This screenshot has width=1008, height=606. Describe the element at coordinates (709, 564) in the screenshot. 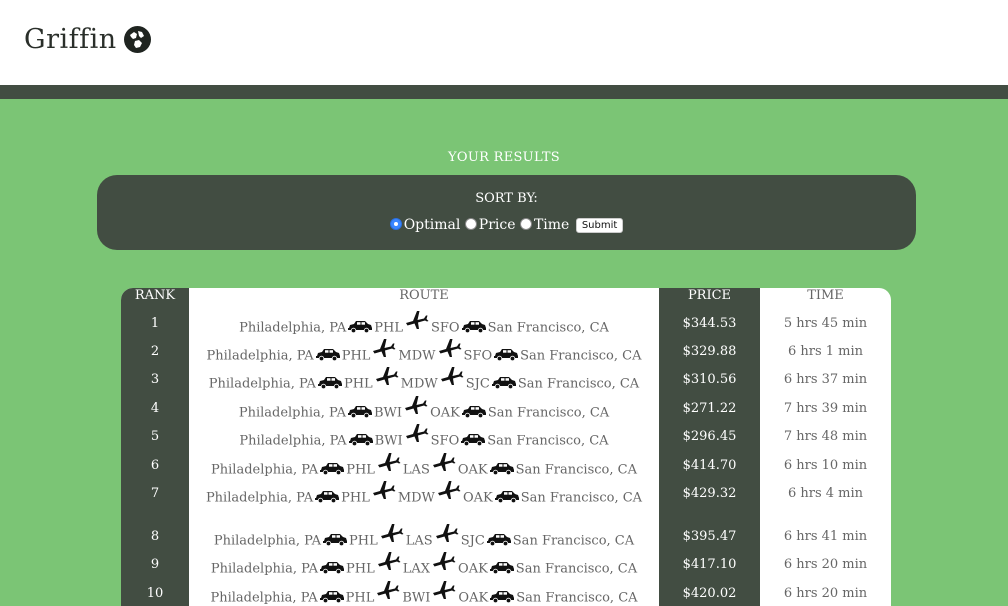

I see `price-cell: $417.10` at that location.